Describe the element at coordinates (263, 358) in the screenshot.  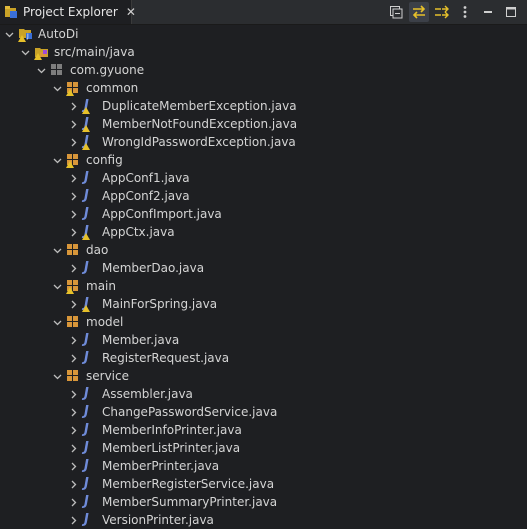
I see `tree-item-file: J RegisterRequest.java` at that location.